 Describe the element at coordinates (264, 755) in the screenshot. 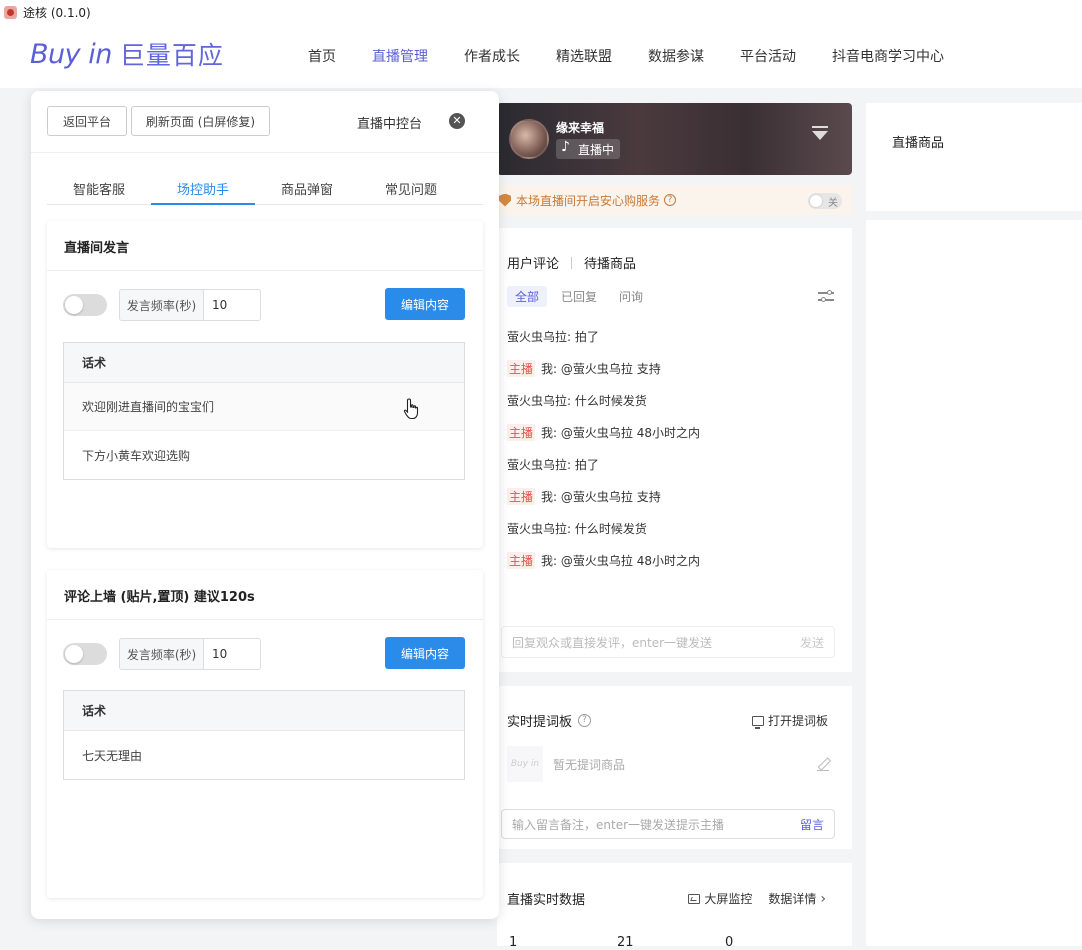

I see `table-row: 七天无理由` at that location.